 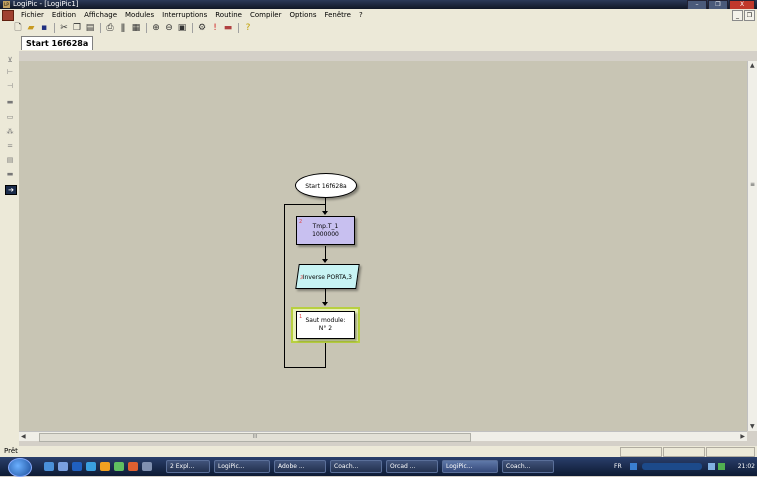 What do you see at coordinates (202, 28) in the screenshot?
I see `settings-icon: ⚙` at bounding box center [202, 28].